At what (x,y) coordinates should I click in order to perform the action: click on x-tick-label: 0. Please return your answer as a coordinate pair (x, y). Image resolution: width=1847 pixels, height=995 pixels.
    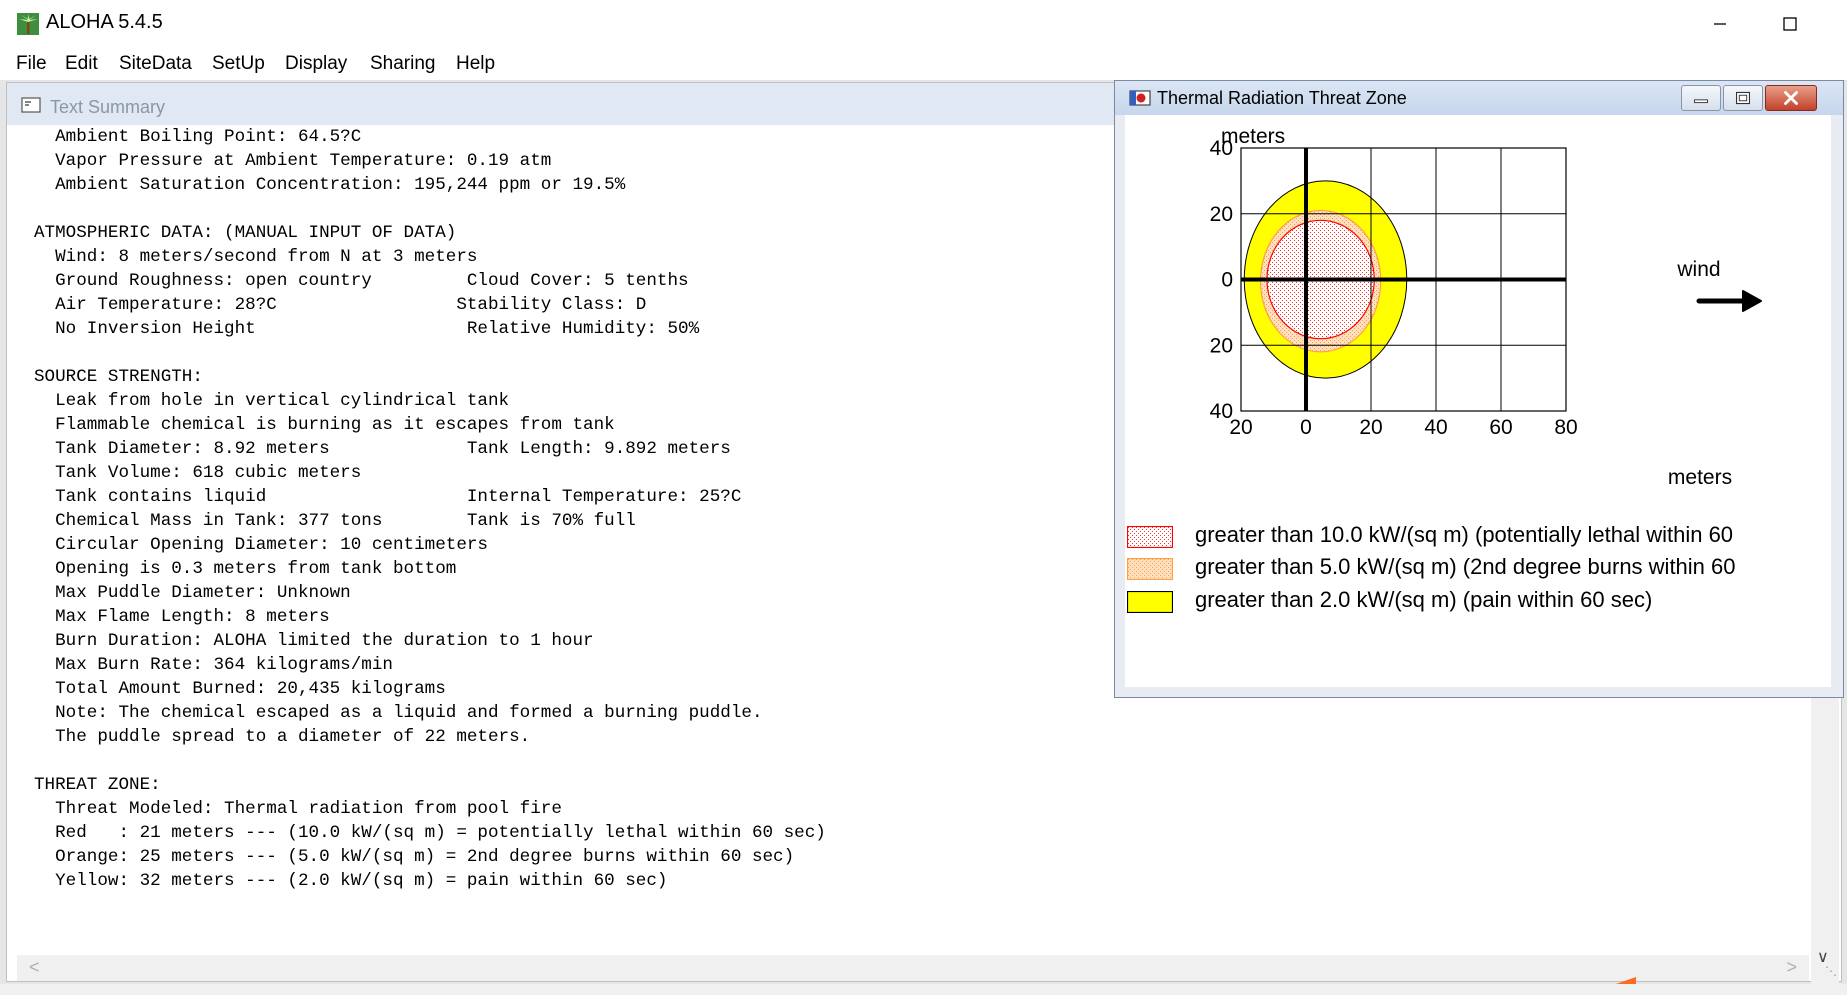
    Looking at the image, I should click on (1306, 427).